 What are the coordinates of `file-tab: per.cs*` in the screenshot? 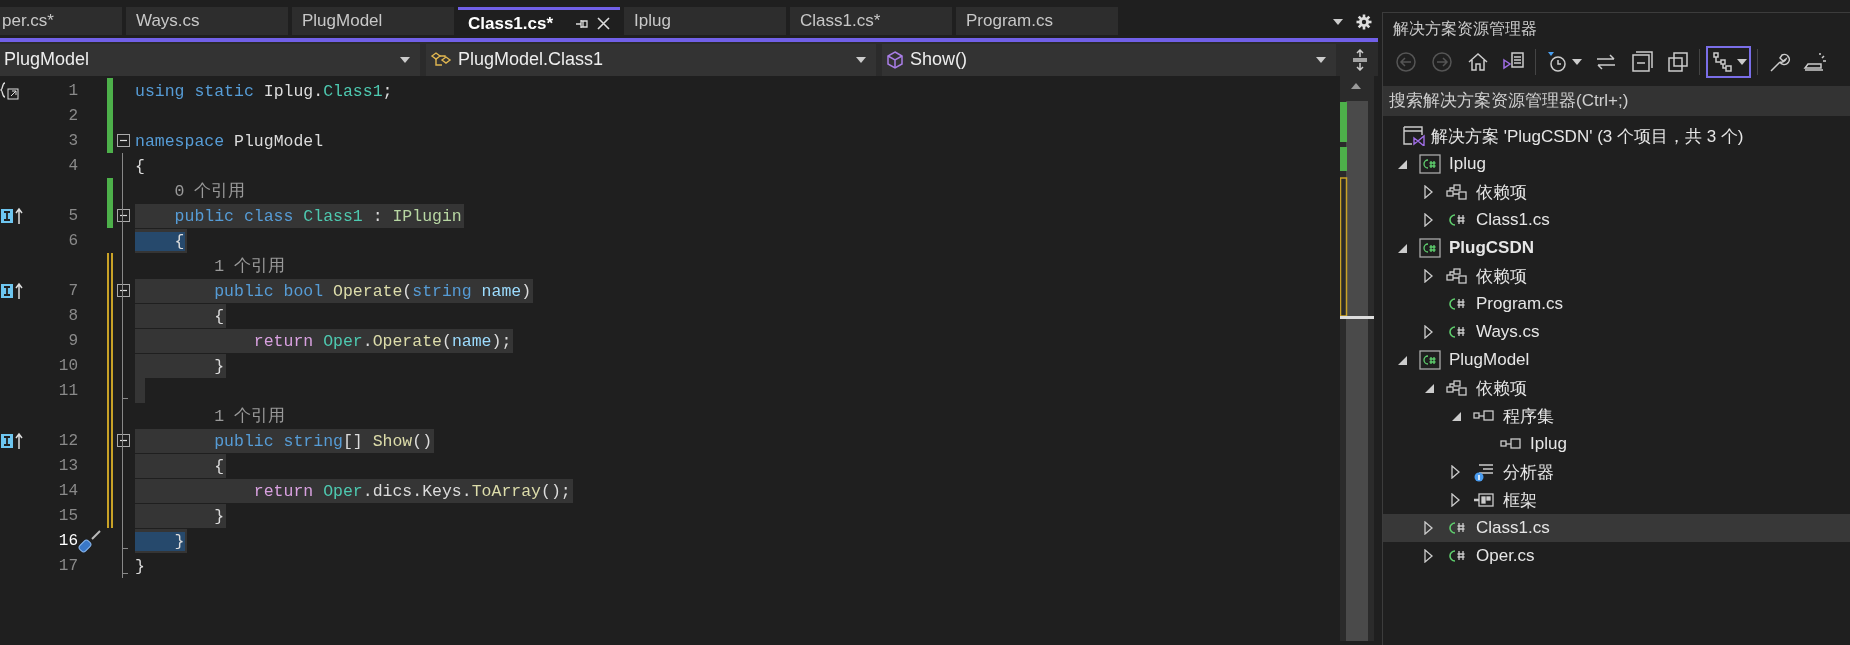 It's located at (61, 20).